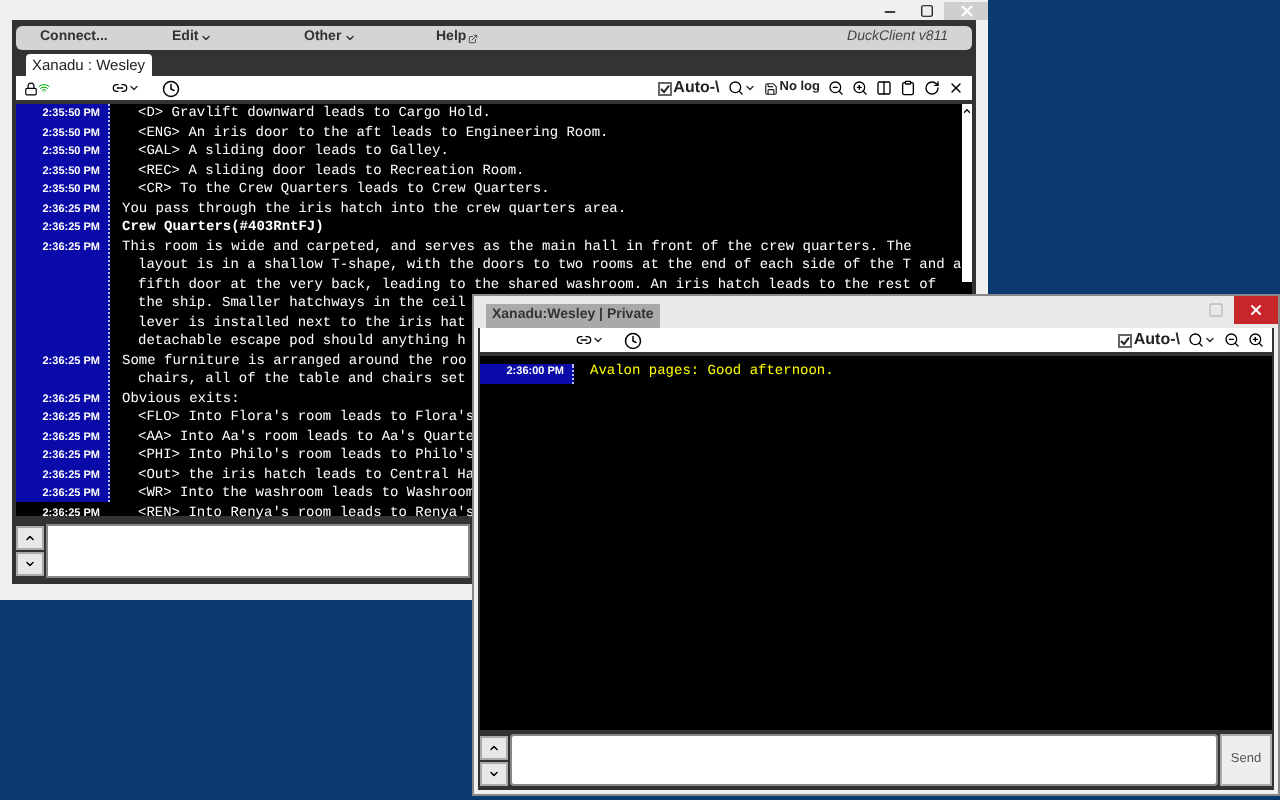  Describe the element at coordinates (258, 550) in the screenshot. I see `command-input` at that location.